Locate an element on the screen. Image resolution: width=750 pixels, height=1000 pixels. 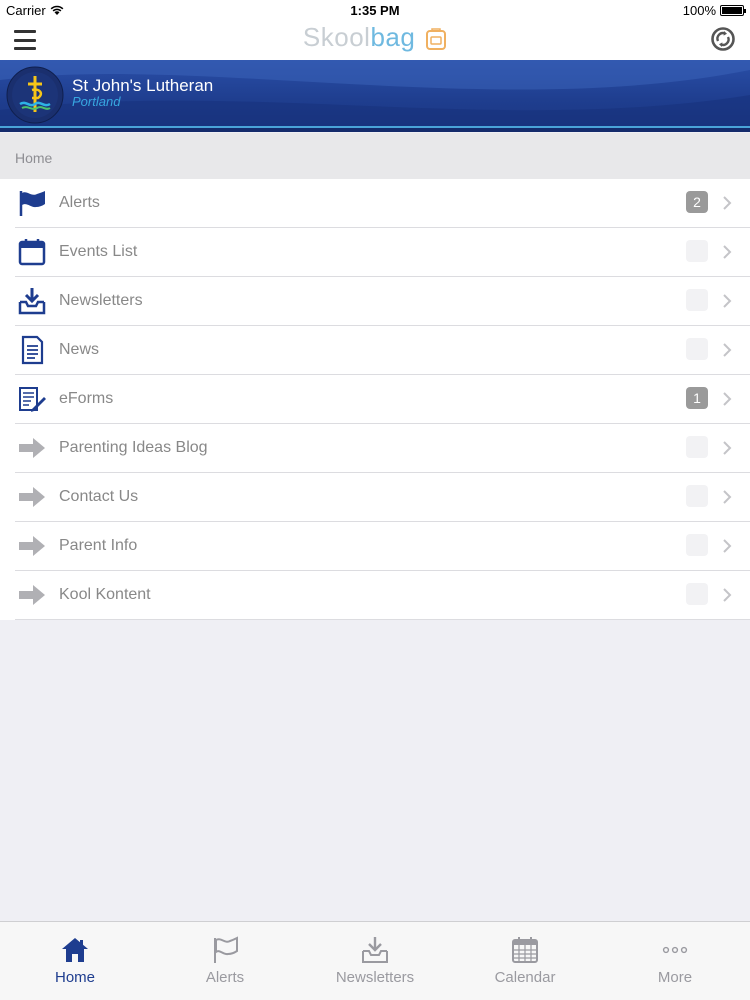
tab-label: Home is located at coordinates (74, 977).